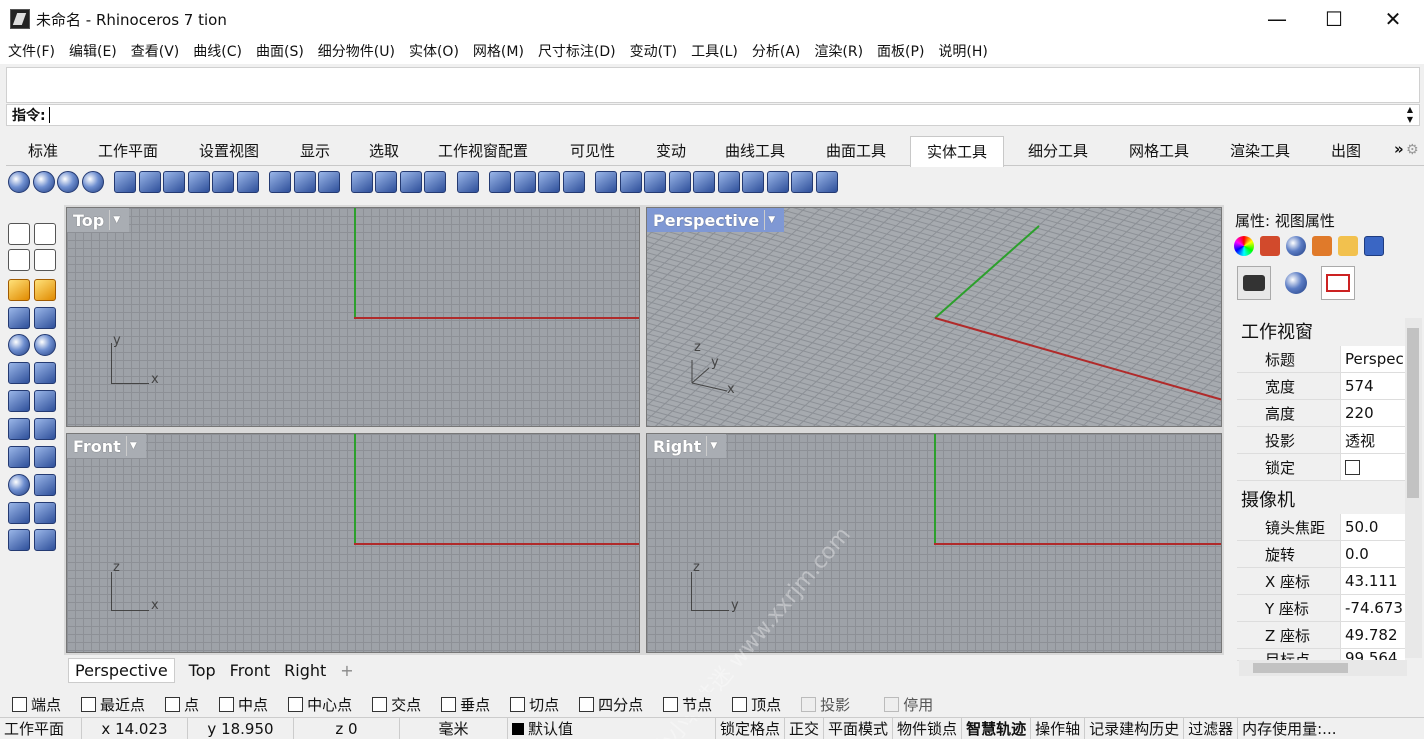  What do you see at coordinates (43, 150) in the screenshot?
I see `tab-standard: 标准` at bounding box center [43, 150].